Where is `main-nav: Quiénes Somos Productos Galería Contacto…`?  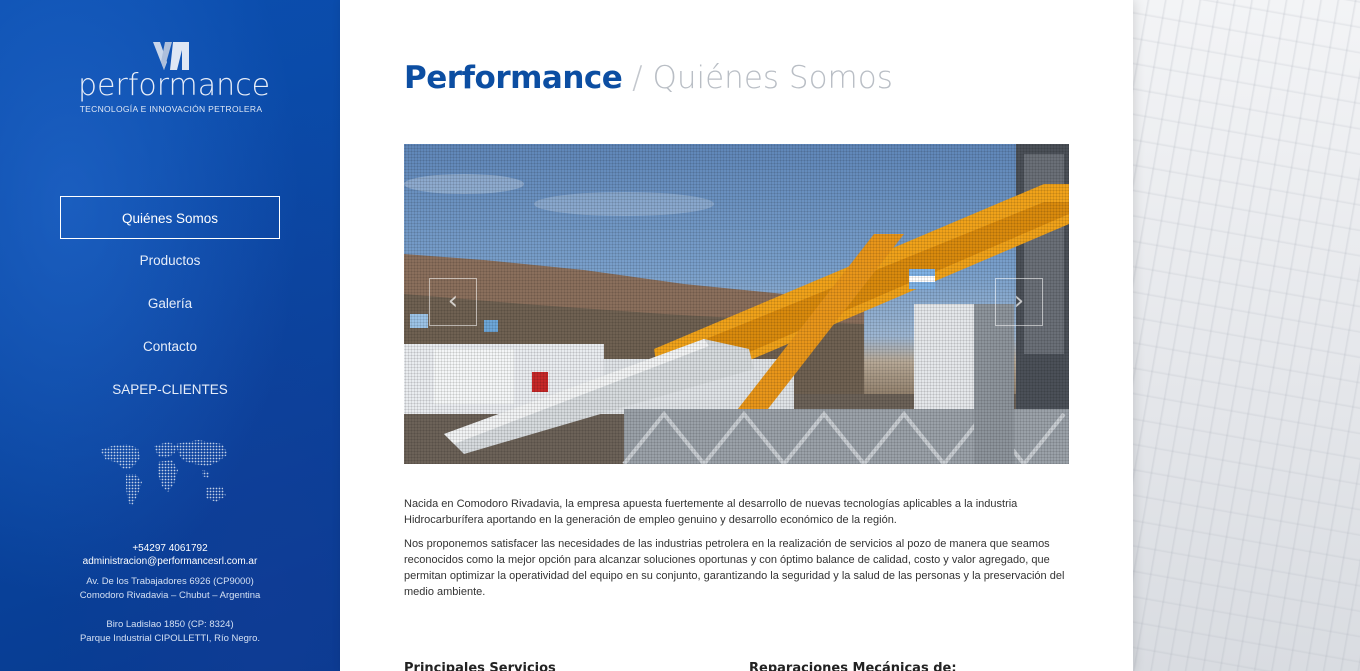 main-nav: Quiénes Somos Productos Galería Contacto… is located at coordinates (170, 303).